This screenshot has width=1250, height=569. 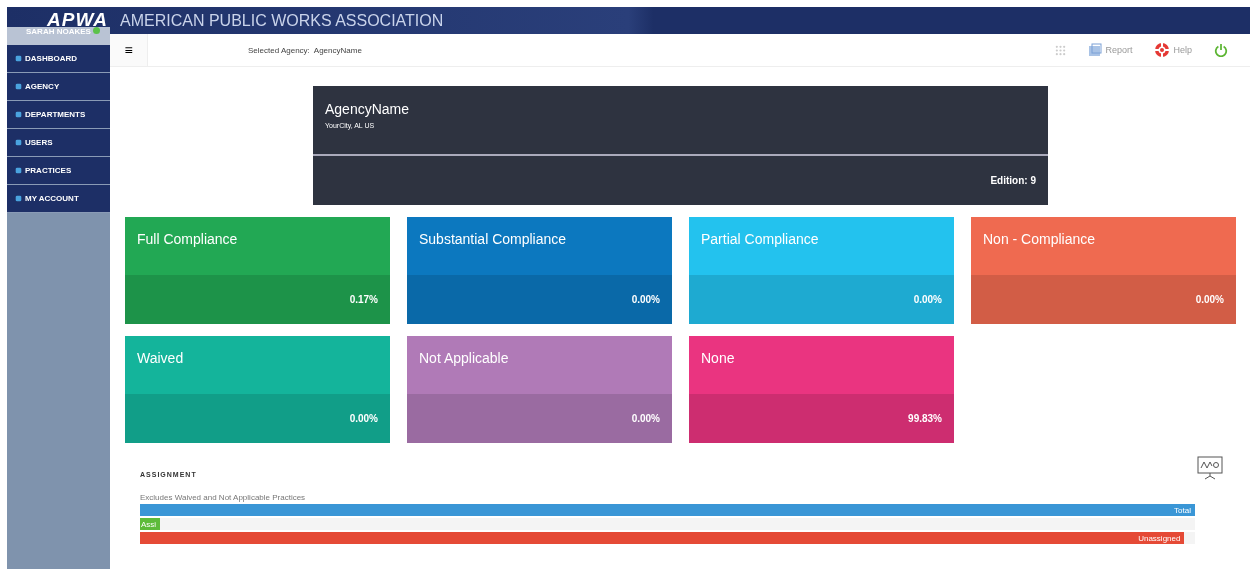 What do you see at coordinates (58, 31) in the screenshot?
I see `user-name: SARAH NOAKES` at bounding box center [58, 31].